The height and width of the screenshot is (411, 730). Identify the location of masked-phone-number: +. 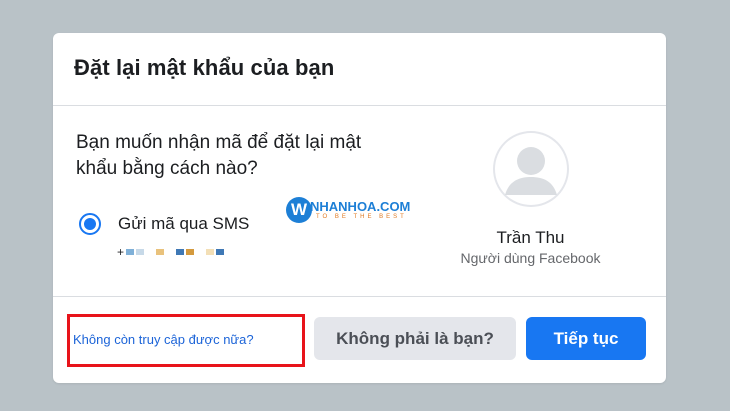
(171, 252).